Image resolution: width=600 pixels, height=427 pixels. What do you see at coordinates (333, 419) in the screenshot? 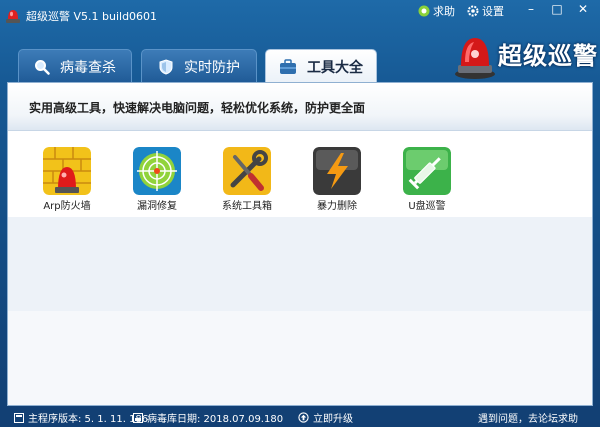
I see `upgrade-text: 立即升级` at bounding box center [333, 419].